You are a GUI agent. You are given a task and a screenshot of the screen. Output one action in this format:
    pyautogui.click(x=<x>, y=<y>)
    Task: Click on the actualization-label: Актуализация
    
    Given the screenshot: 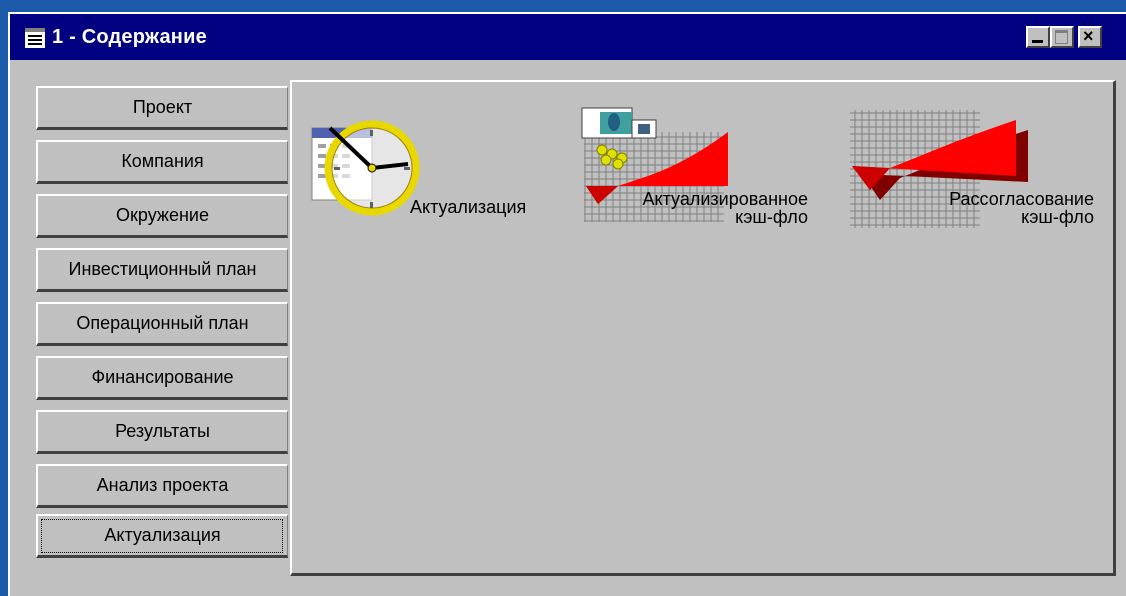 What is the action you would take?
    pyautogui.click(x=468, y=207)
    